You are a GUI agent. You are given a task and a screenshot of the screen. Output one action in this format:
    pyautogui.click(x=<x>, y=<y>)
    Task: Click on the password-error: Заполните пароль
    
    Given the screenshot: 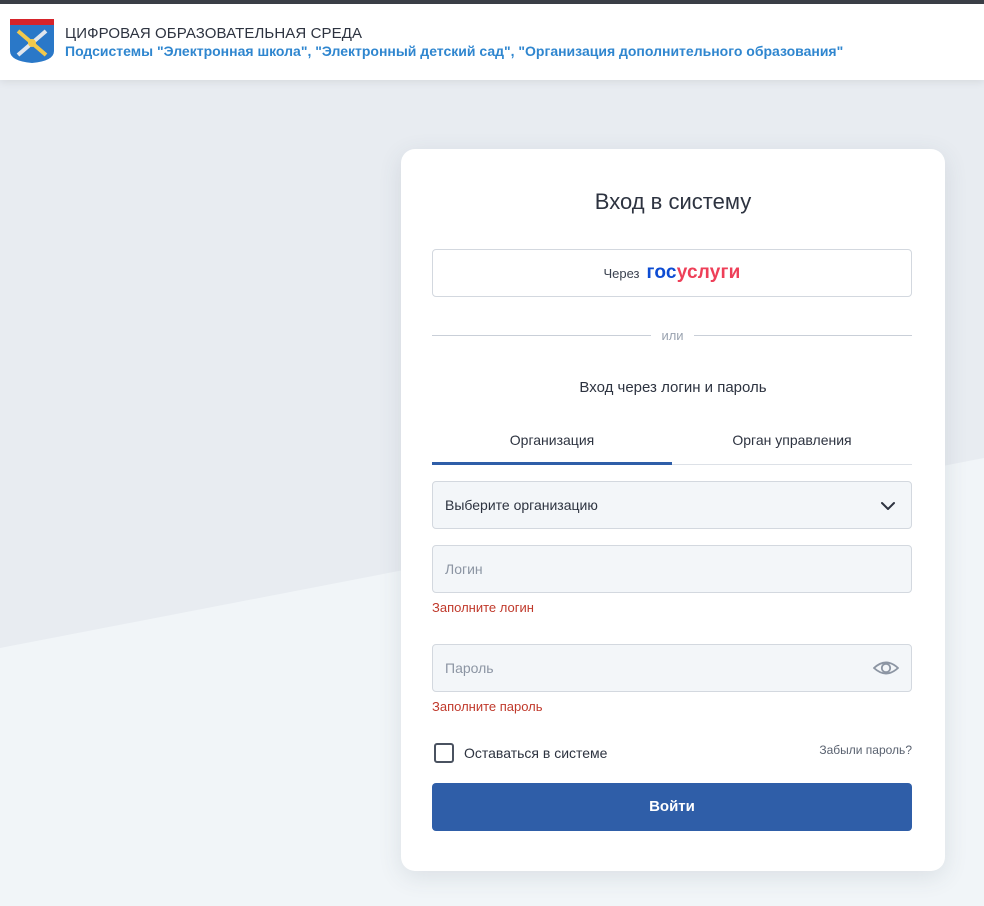 What is the action you would take?
    pyautogui.click(x=487, y=706)
    